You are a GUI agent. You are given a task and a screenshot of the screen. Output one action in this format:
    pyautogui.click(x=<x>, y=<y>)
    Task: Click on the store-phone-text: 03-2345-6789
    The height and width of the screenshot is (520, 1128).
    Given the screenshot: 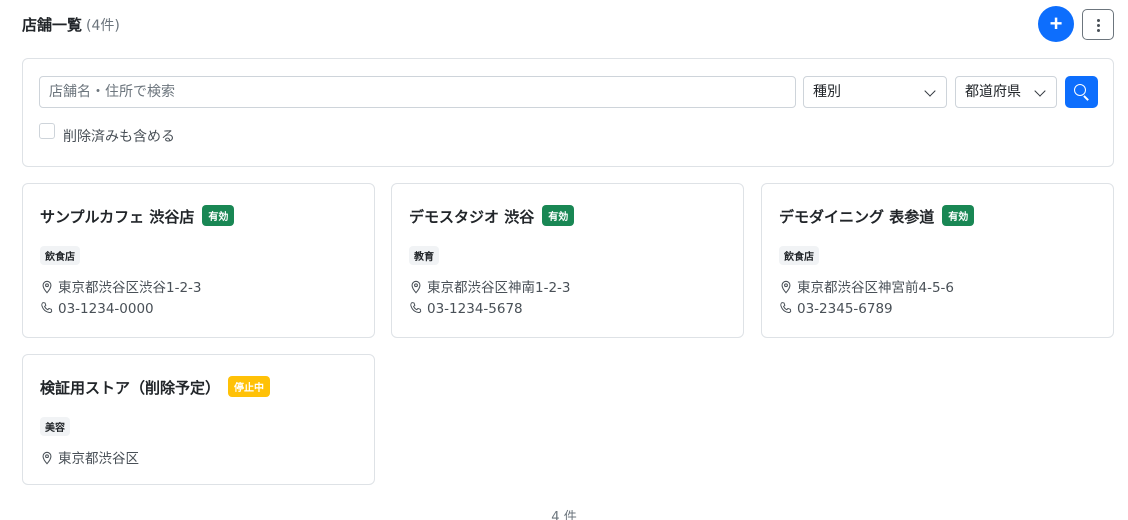 What is the action you would take?
    pyautogui.click(x=845, y=309)
    